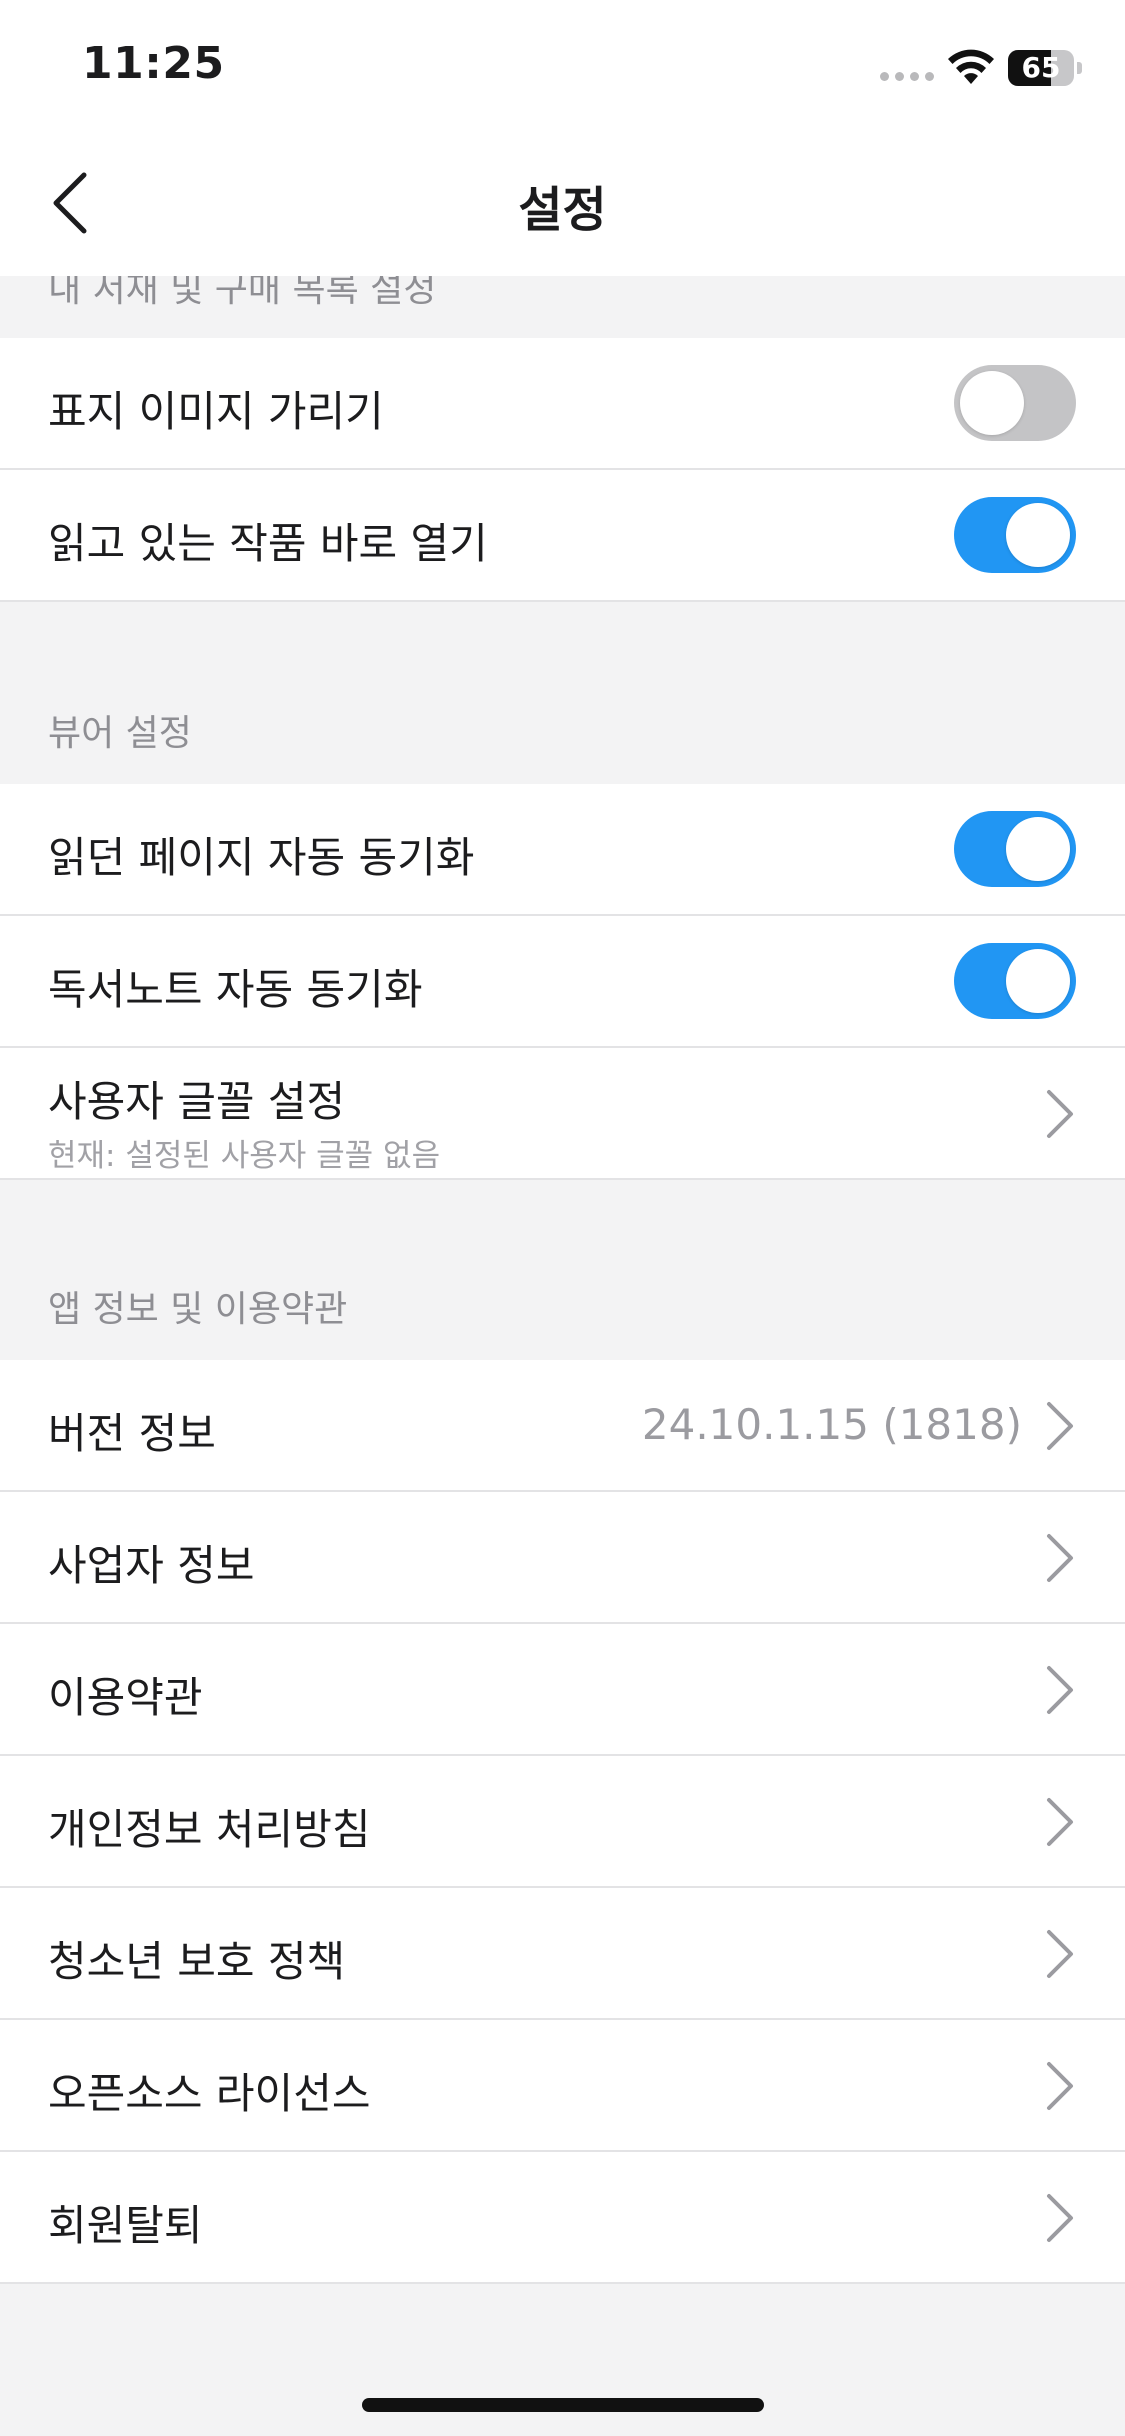 Image resolution: width=1125 pixels, height=2436 pixels. What do you see at coordinates (562, 1954) in the screenshot?
I see `row-youth-protection-policy: 청소년 보호 정책` at bounding box center [562, 1954].